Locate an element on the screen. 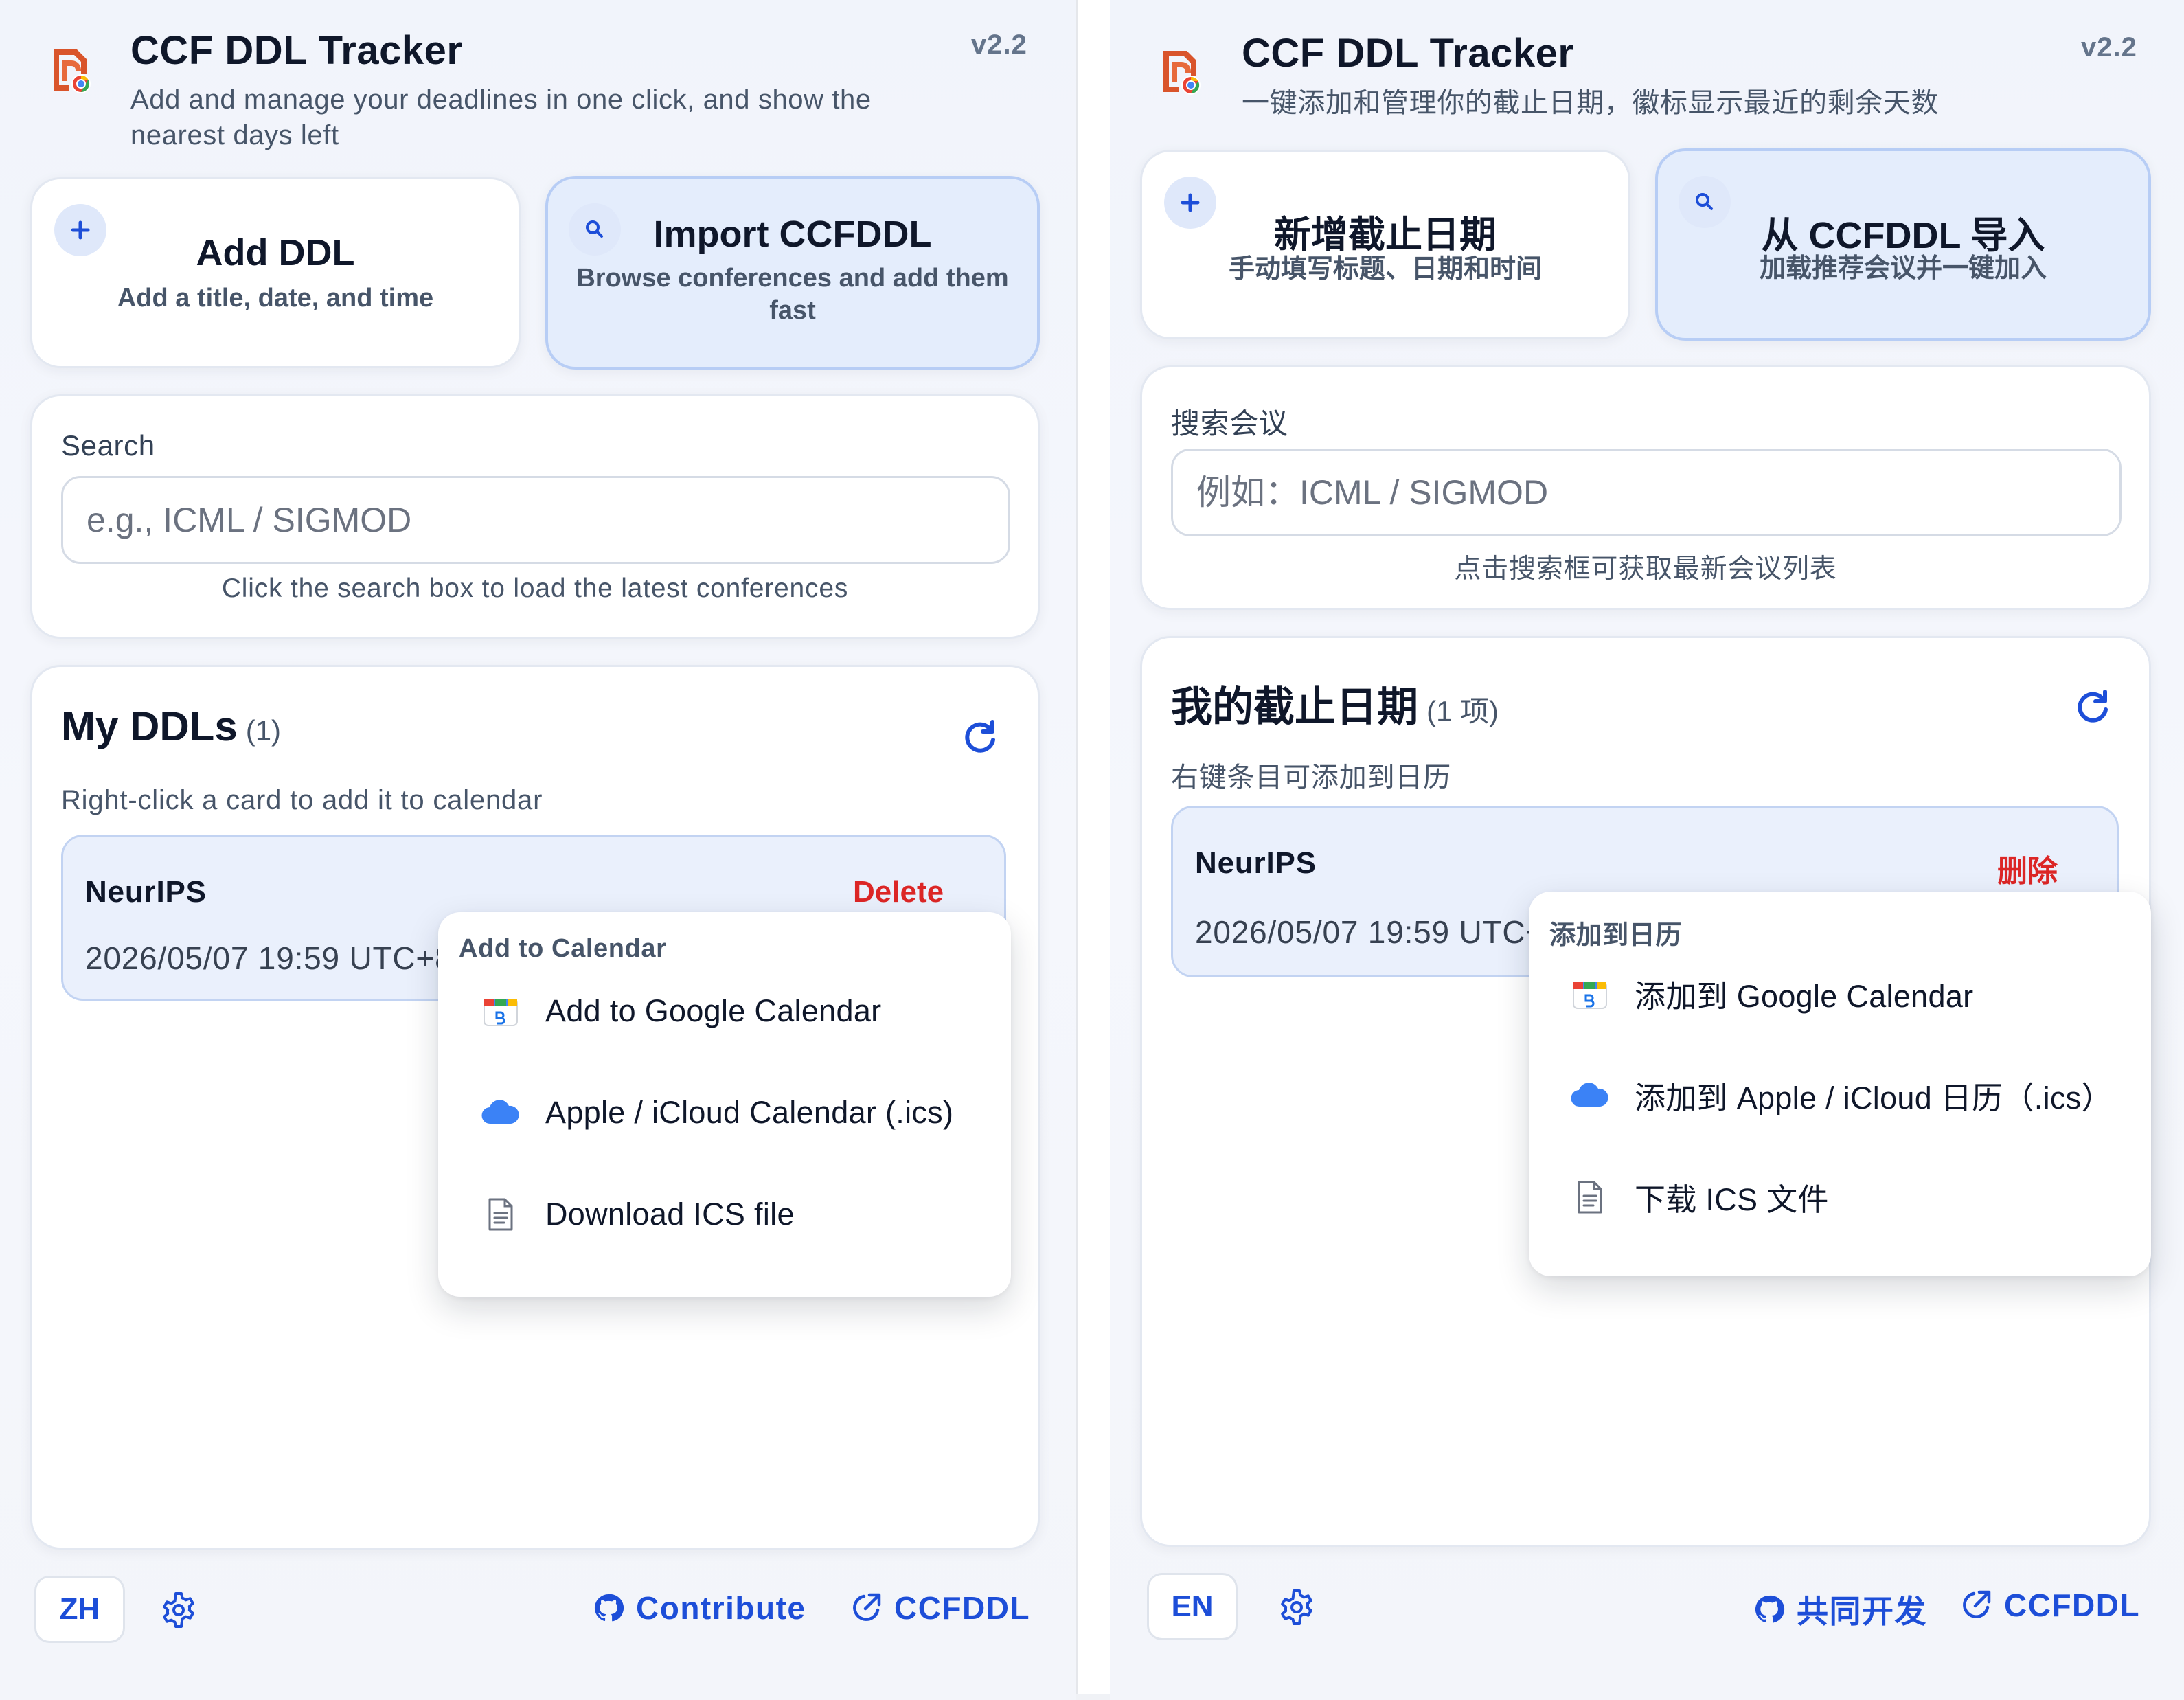  app-subtitle: 一键添加和管理你的截止日期，徽标显示最近的剩余天数 is located at coordinates (1590, 103).